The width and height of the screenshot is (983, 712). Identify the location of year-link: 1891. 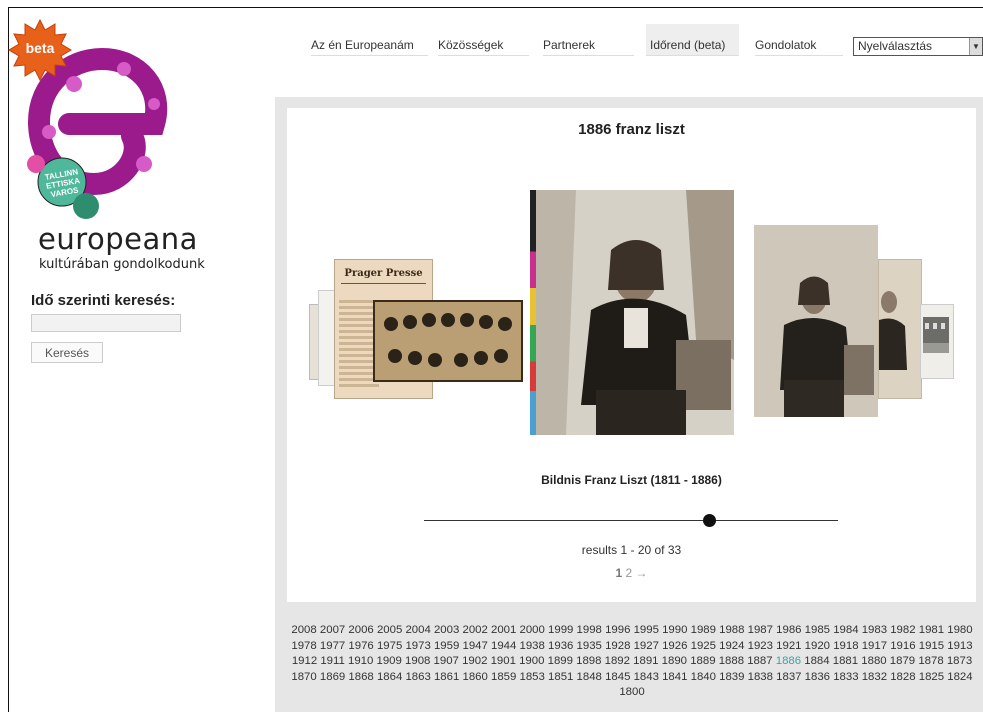
(645, 661).